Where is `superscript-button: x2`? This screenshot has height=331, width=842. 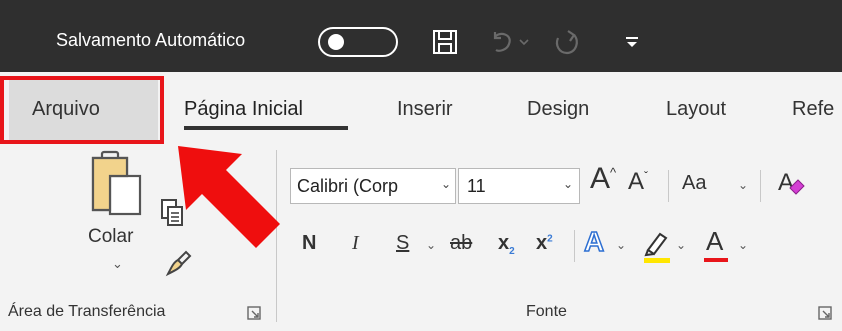
superscript-button: x2 is located at coordinates (544, 243).